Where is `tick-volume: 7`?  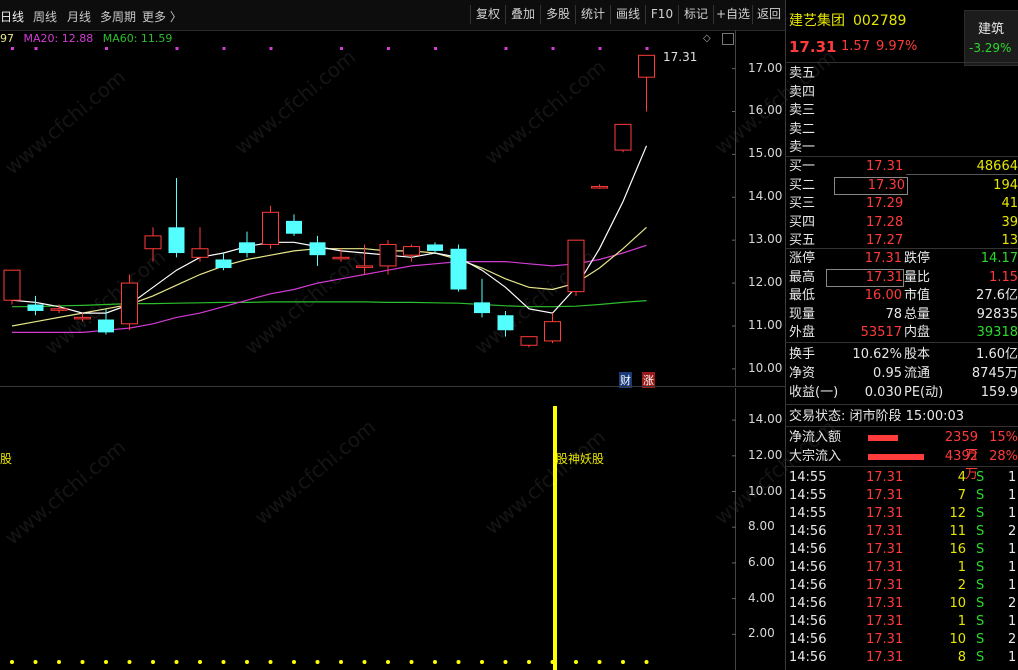 tick-volume: 7 is located at coordinates (961, 495).